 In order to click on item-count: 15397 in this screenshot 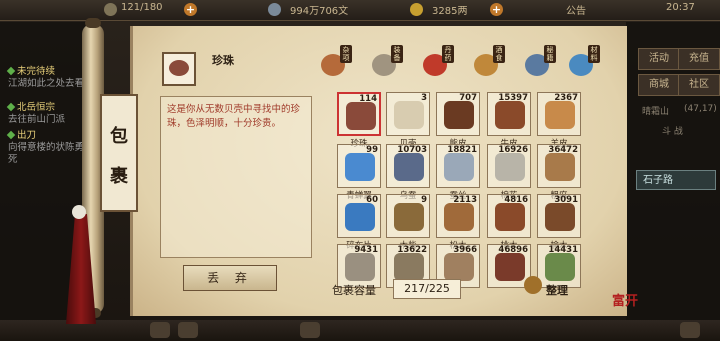, I will do `click(513, 98)`.